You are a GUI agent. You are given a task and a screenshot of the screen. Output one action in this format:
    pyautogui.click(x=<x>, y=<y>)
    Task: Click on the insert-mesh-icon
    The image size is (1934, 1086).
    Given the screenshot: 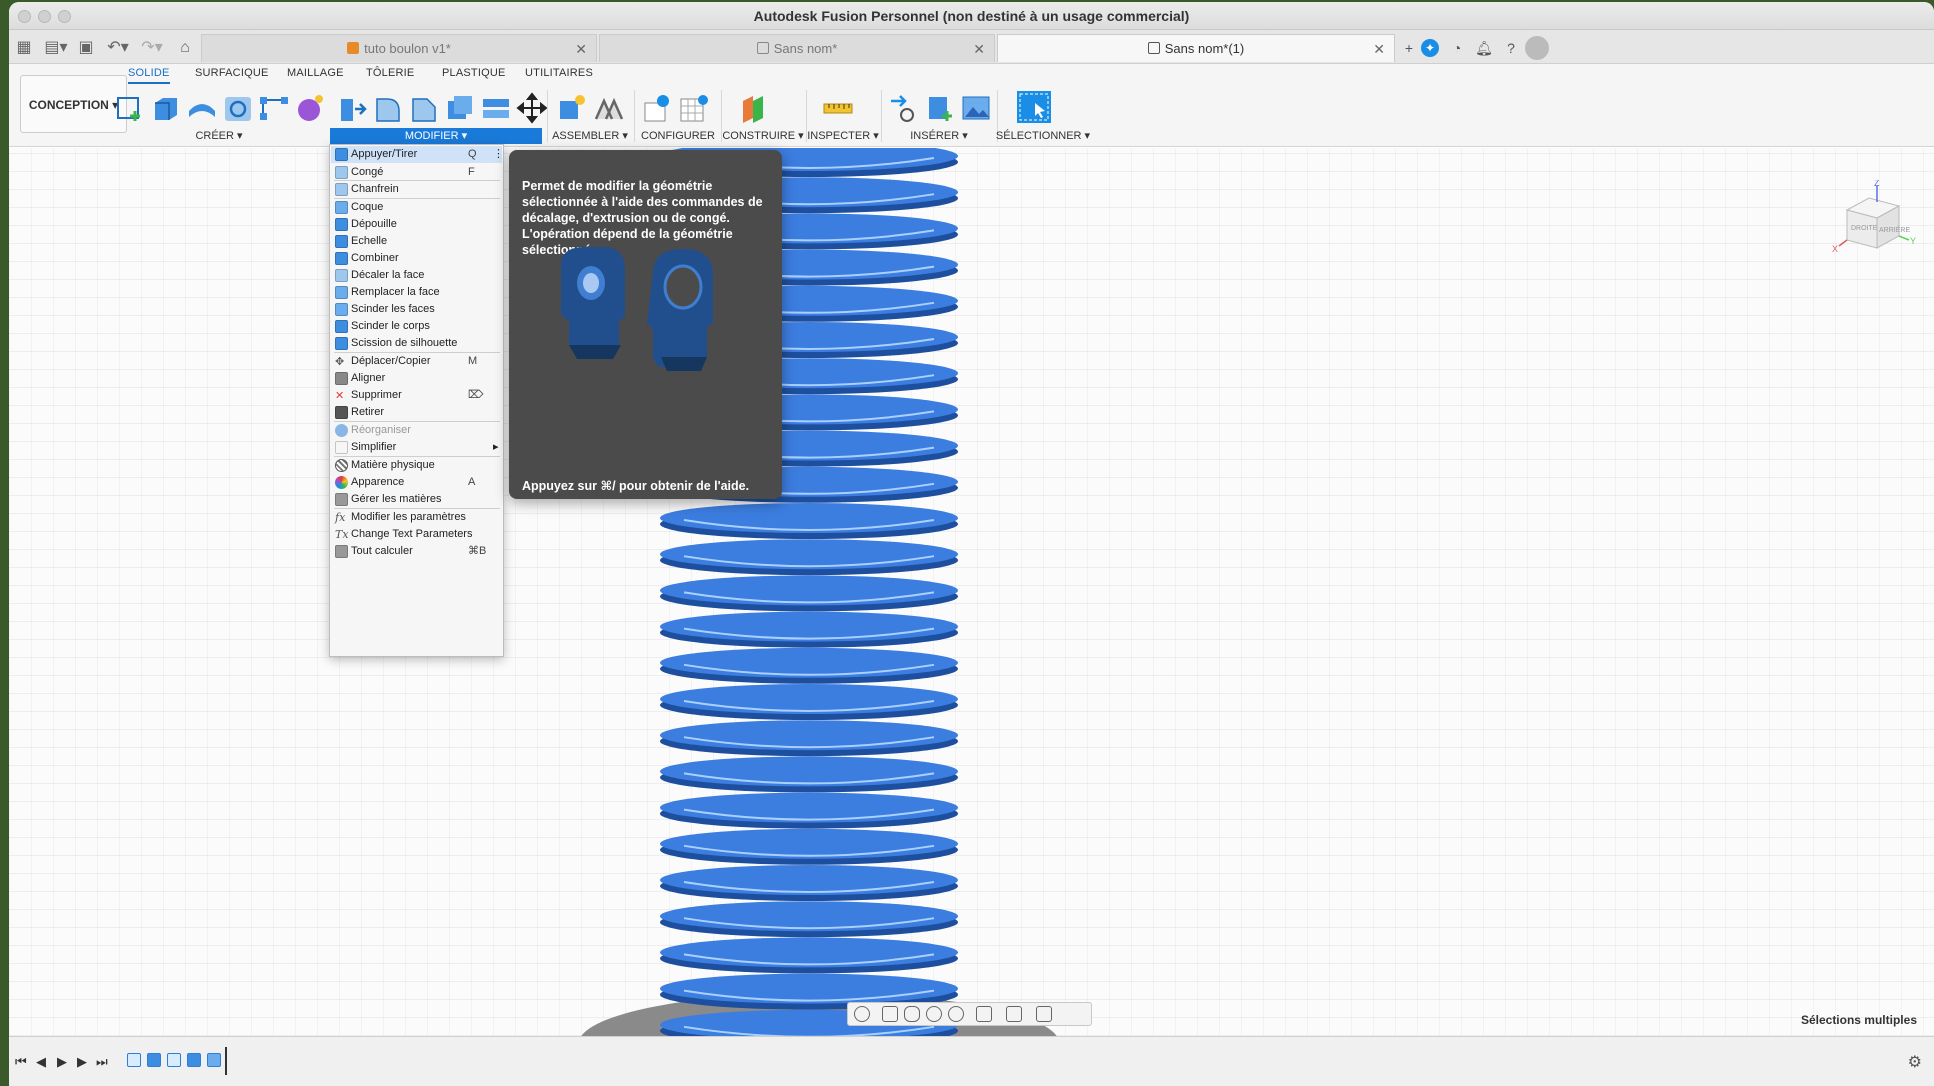 What is the action you would take?
    pyautogui.click(x=940, y=108)
    